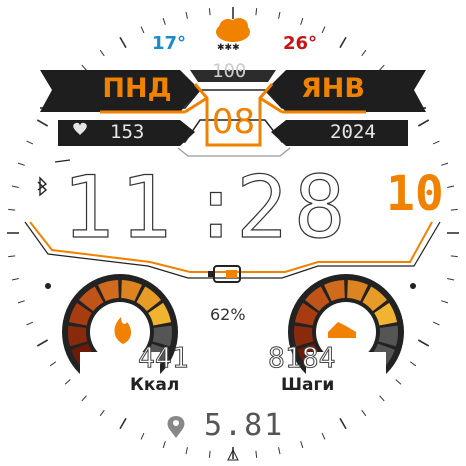 The image size is (466, 466). Describe the element at coordinates (127, 132) in the screenshot. I see `heart-rate-value: 153` at that location.